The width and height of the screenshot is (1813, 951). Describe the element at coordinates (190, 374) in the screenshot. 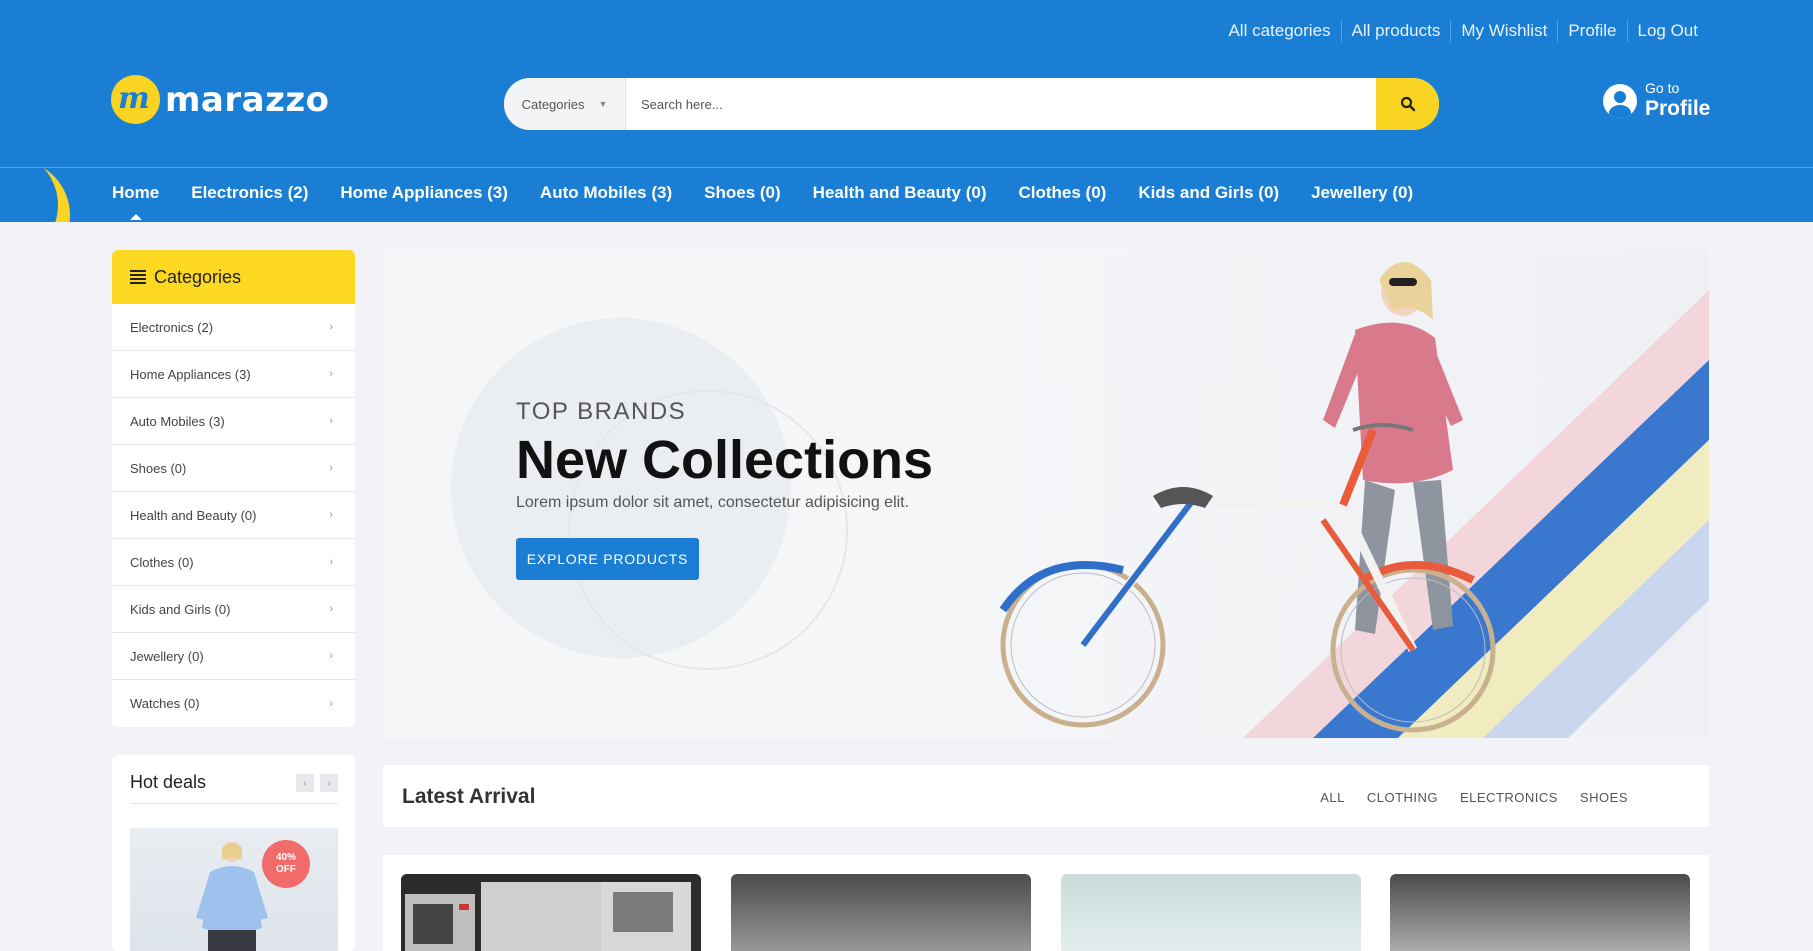

I see `sidebar-item-label: Home Appliances (3)` at that location.